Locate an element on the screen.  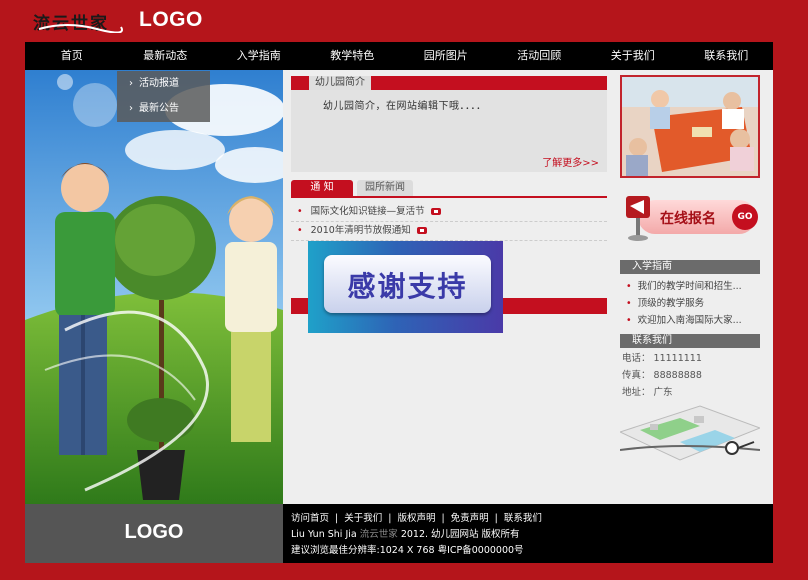
intro-header-bar: 幼儿园简介 is located at coordinates (449, 83).